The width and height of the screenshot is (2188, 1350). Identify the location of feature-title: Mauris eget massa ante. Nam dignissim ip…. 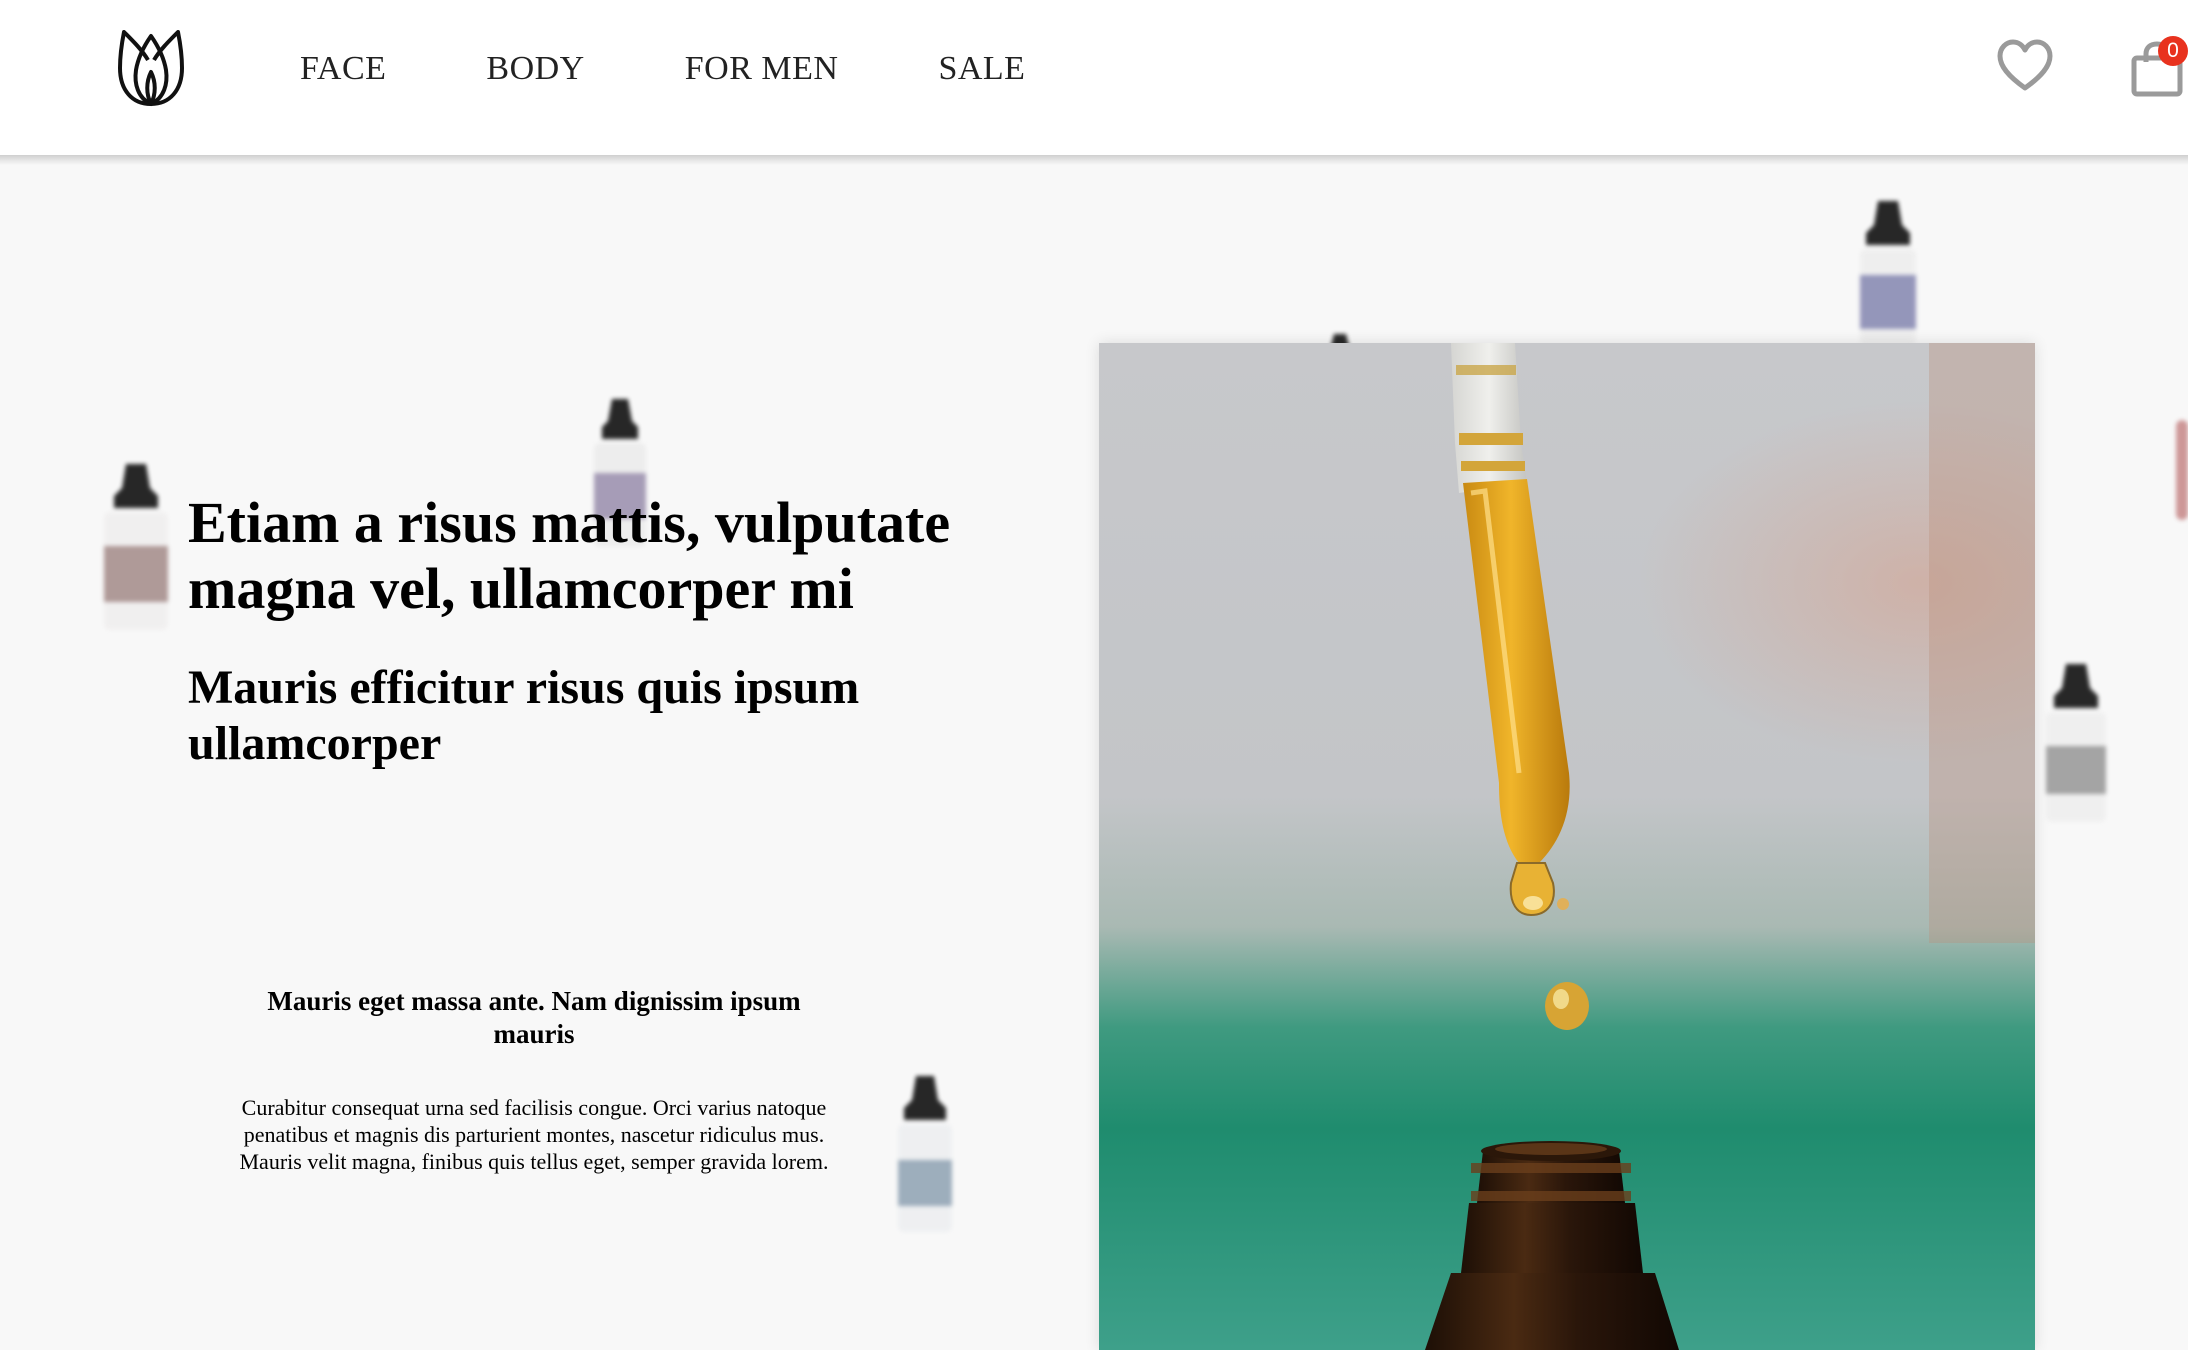
(534, 1017).